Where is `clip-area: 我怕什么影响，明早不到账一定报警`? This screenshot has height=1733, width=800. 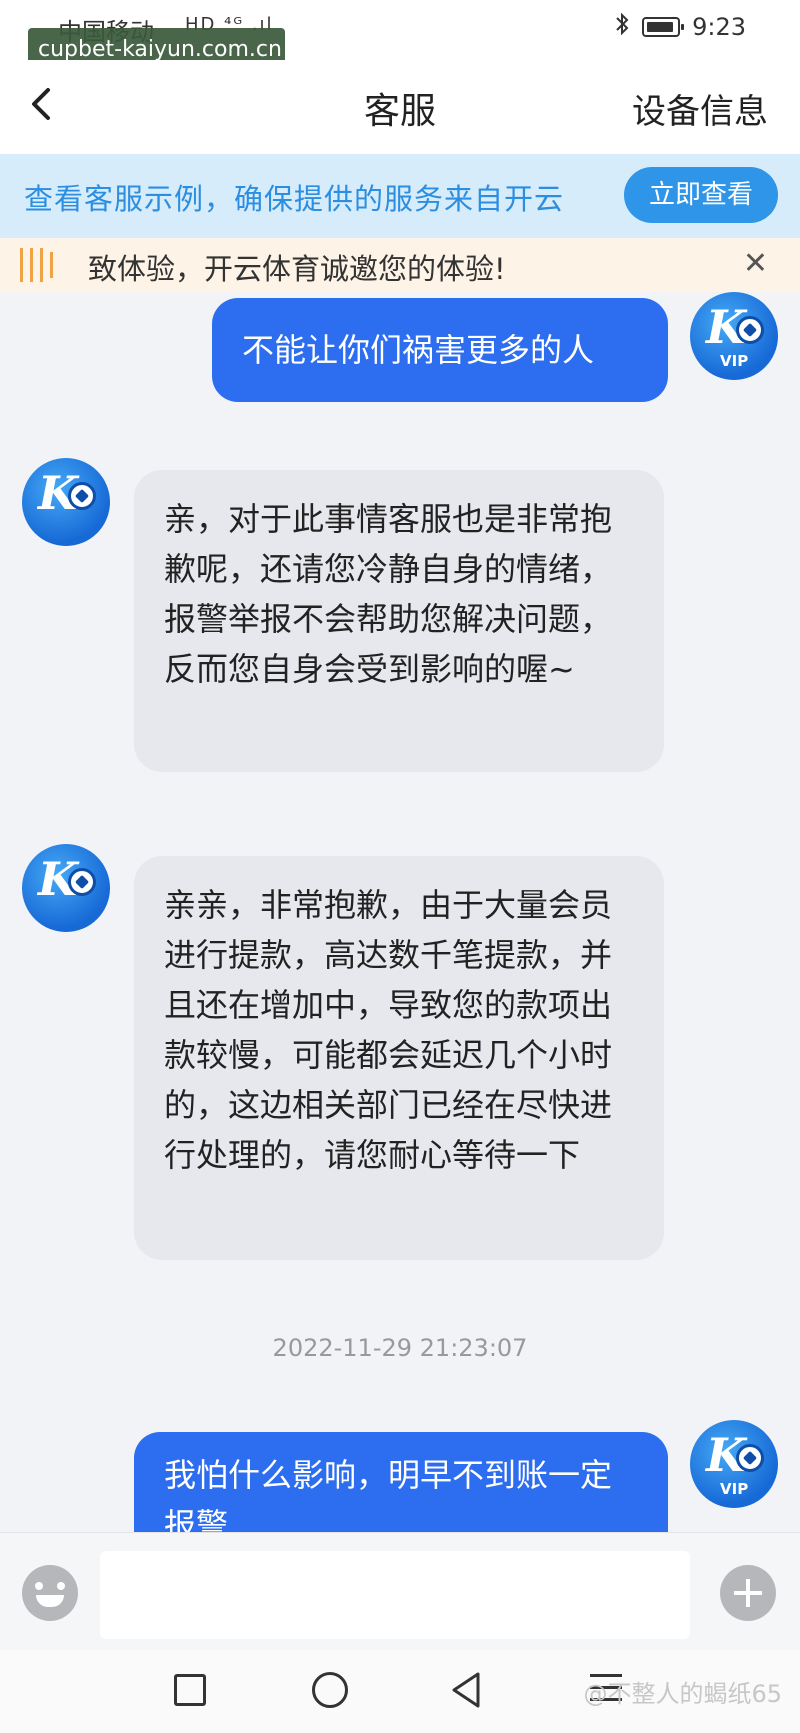
clip-area: 我怕什么影响，明早不到账一定报警 is located at coordinates (400, 1476).